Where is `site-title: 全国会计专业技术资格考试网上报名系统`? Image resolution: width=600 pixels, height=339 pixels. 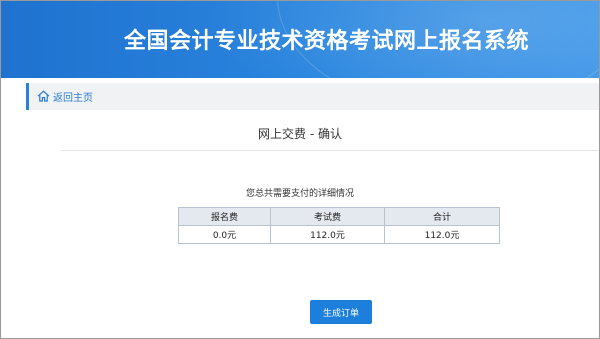 site-title: 全国会计专业技术资格考试网上报名系统 is located at coordinates (327, 41).